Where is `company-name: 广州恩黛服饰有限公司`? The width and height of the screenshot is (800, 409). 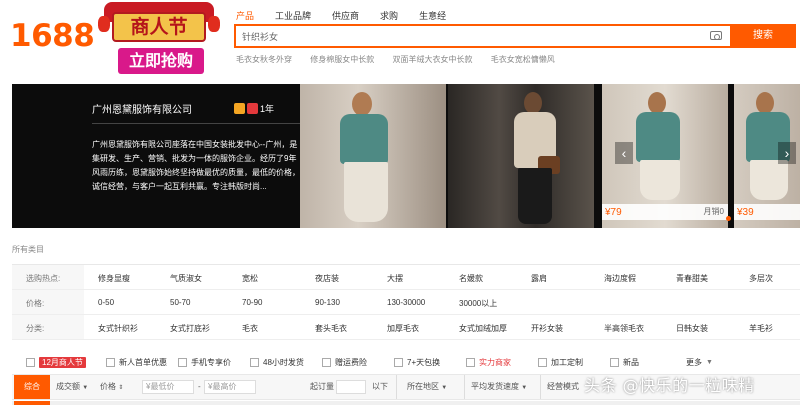
company-name: 广州恩黛服饰有限公司 is located at coordinates (142, 108).